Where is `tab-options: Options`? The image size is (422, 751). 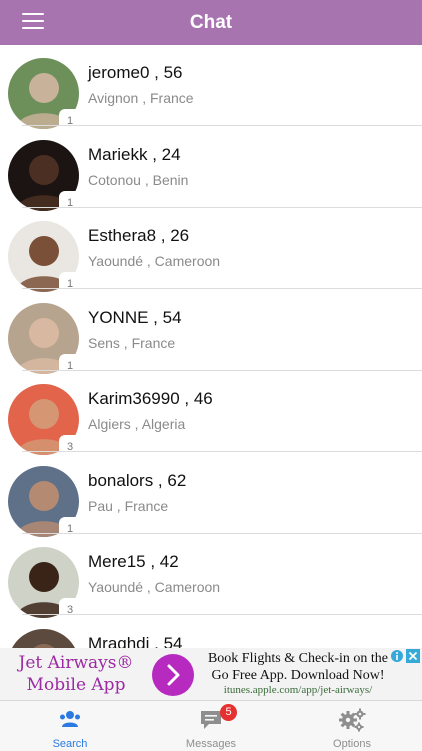
tab-options: Options is located at coordinates (352, 726).